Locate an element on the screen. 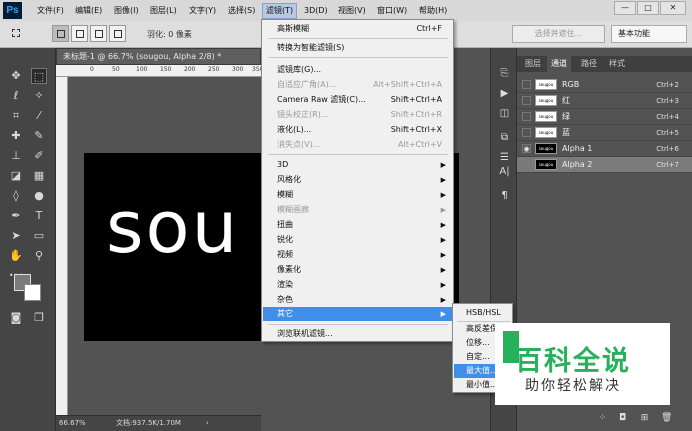  tab-layers: 图层 is located at coordinates (533, 64).